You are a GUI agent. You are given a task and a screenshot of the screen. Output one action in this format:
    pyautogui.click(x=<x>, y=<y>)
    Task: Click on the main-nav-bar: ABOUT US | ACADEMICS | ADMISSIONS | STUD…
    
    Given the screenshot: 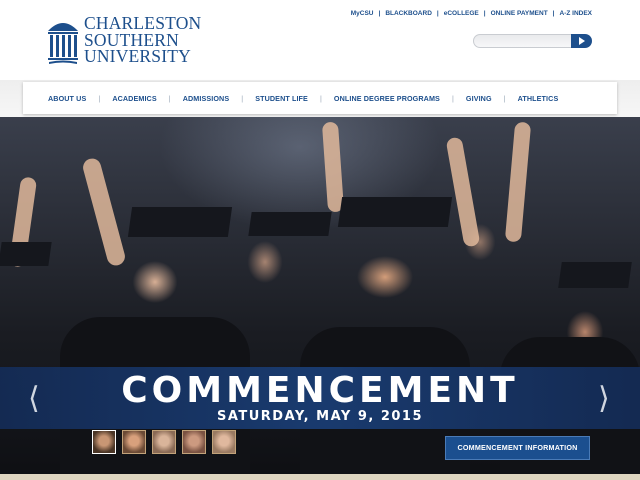 What is the action you would take?
    pyautogui.click(x=320, y=99)
    